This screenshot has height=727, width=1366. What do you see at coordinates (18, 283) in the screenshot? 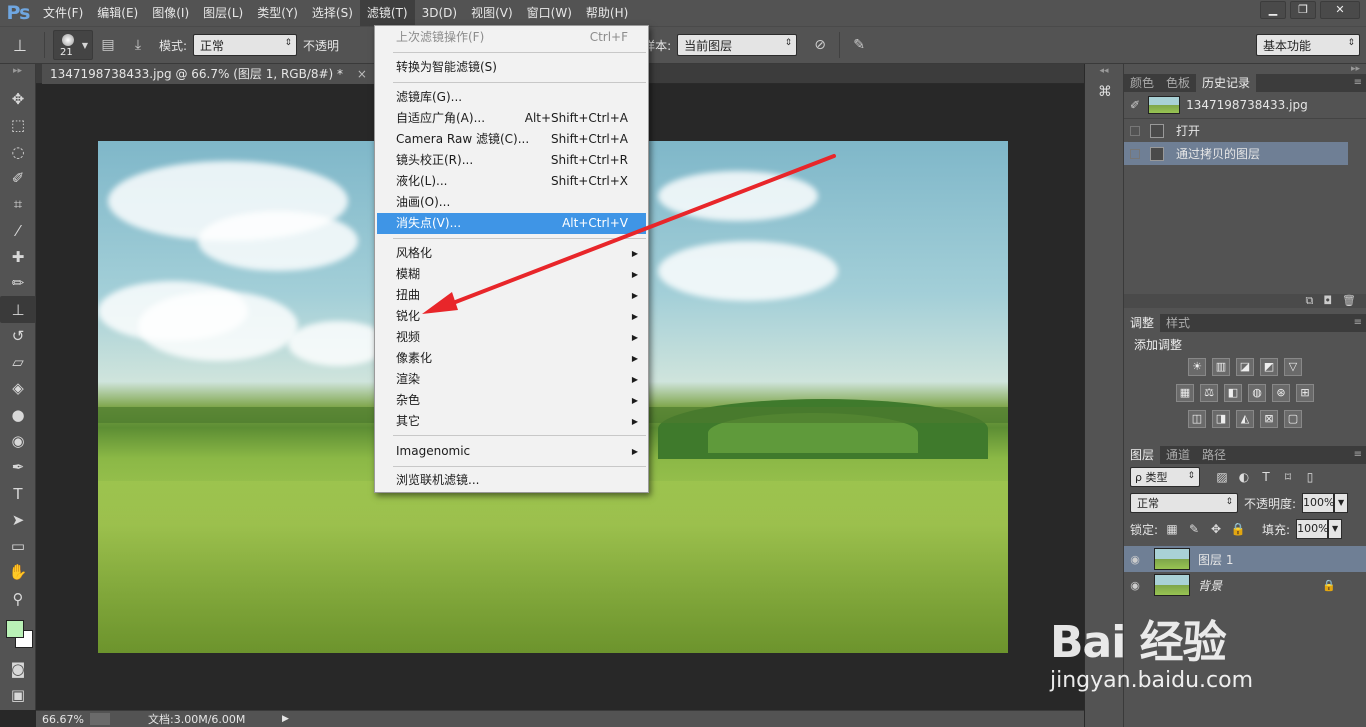
I see `brush-tool-icon: ✏` at bounding box center [18, 283].